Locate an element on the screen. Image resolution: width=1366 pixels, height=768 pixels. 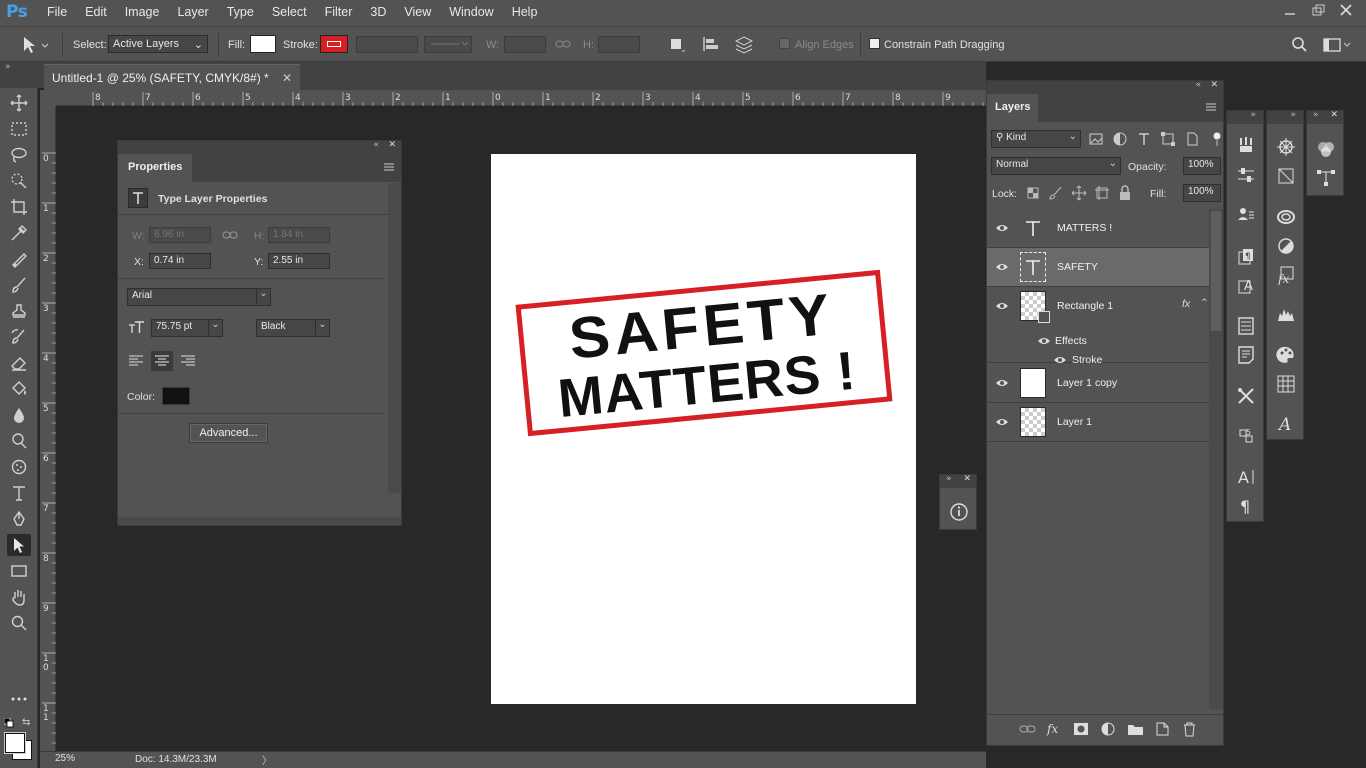
brush-settings-icon is located at coordinates (1246, 175).